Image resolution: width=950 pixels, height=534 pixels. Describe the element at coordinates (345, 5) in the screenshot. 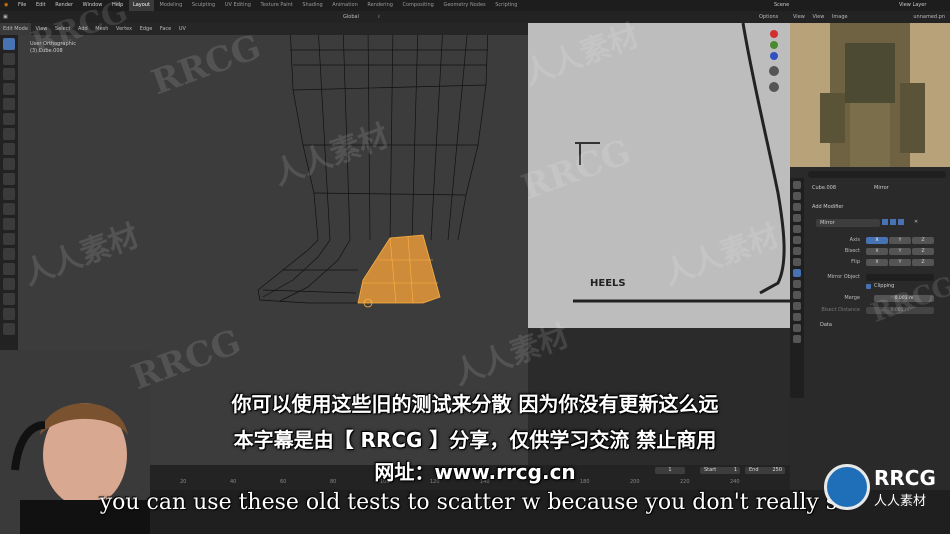

I see `tab-animation: Animation` at that location.